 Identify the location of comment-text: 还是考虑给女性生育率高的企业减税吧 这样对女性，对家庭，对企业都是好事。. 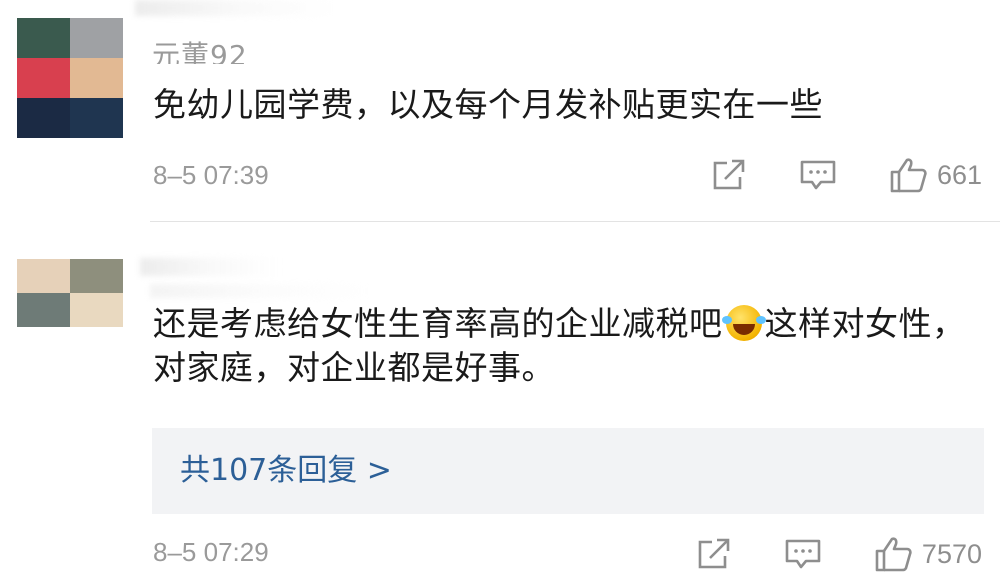
(566, 346).